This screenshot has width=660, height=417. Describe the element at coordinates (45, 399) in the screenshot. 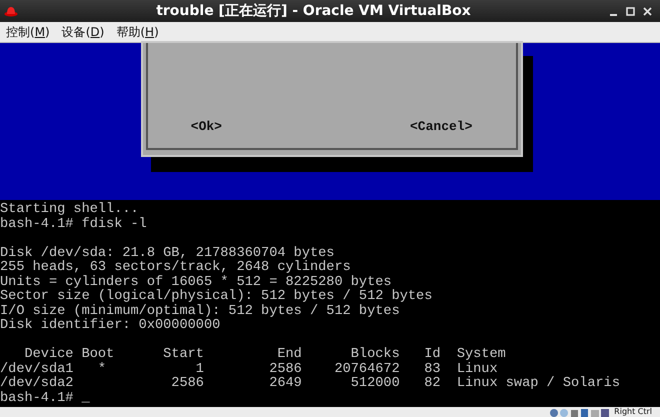

I see `terminal-line: bash-4.1# _` at that location.